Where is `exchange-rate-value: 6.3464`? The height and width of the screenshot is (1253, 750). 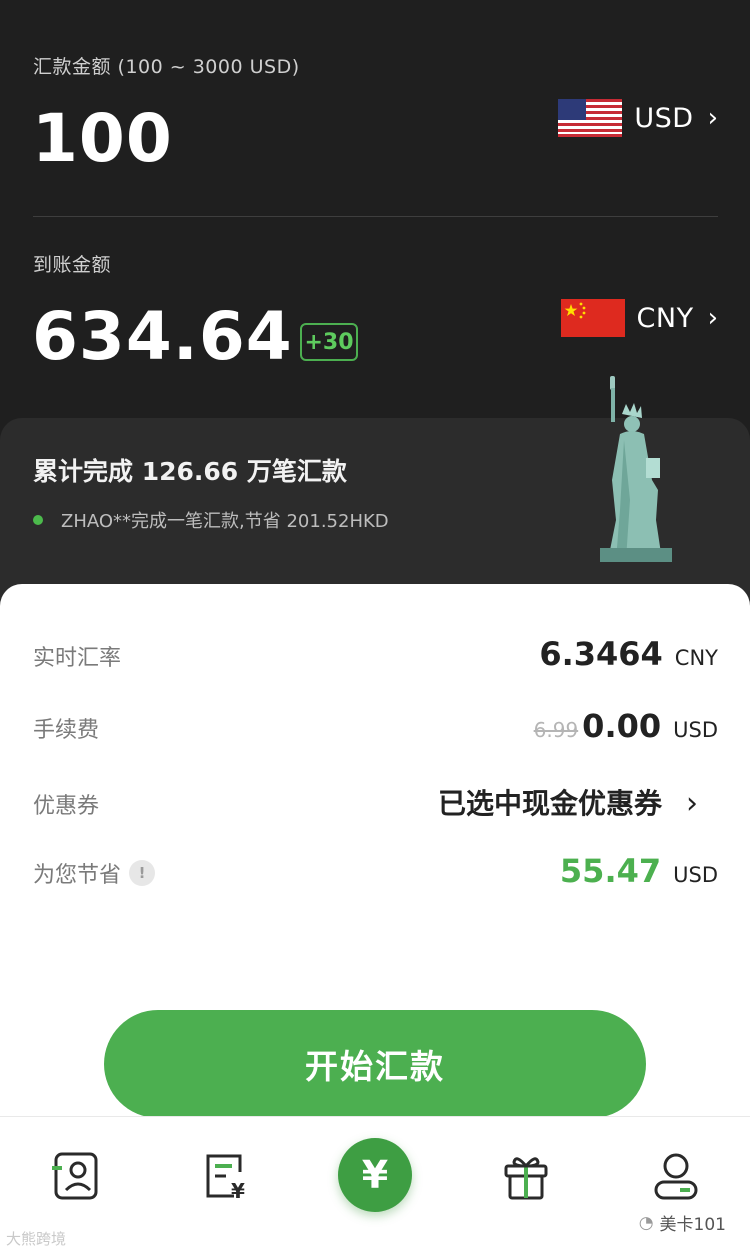
exchange-rate-value: 6.3464 is located at coordinates (601, 654).